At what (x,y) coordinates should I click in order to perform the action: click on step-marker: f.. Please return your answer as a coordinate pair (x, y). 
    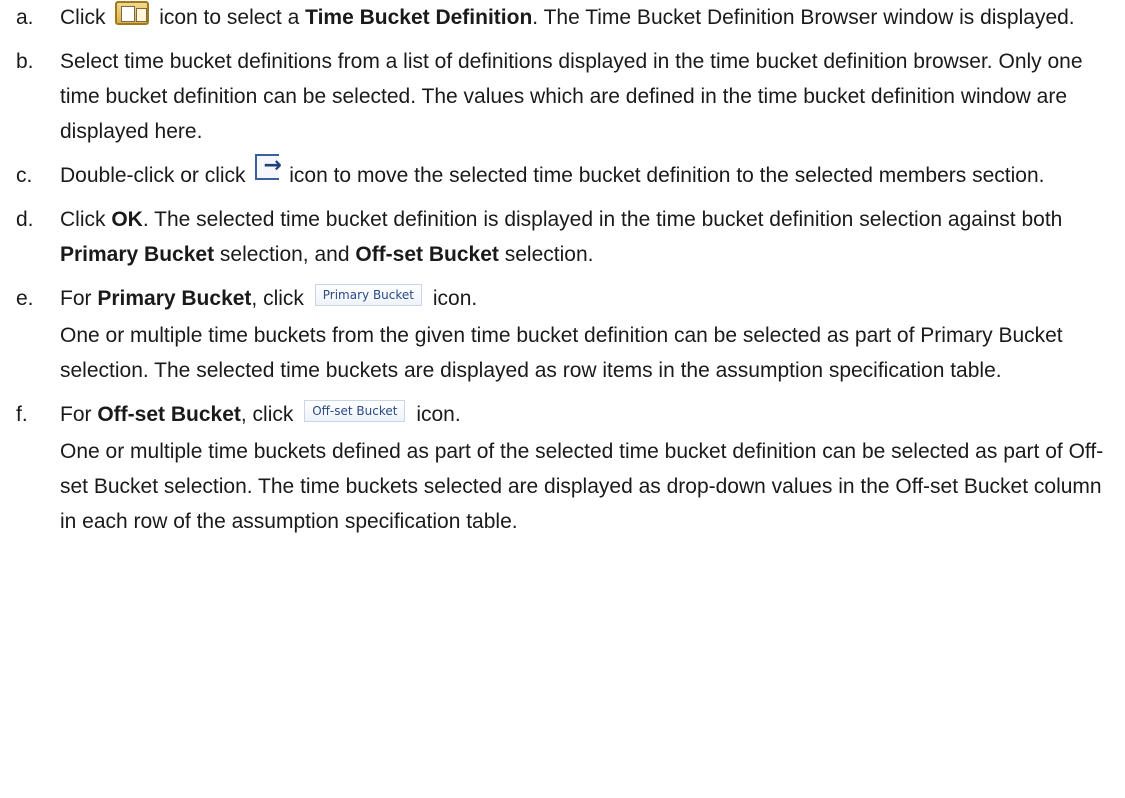
    Looking at the image, I should click on (22, 414).